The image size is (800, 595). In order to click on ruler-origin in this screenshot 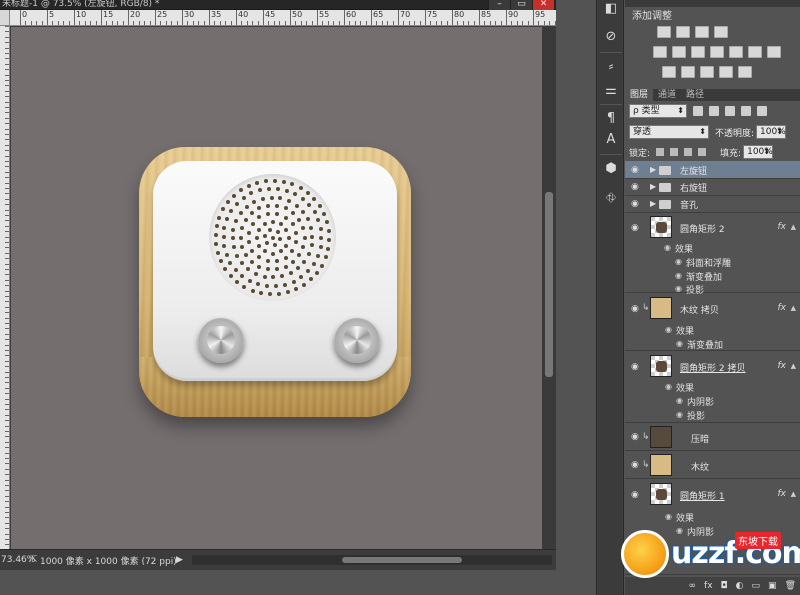, I will do `click(5, 18)`.